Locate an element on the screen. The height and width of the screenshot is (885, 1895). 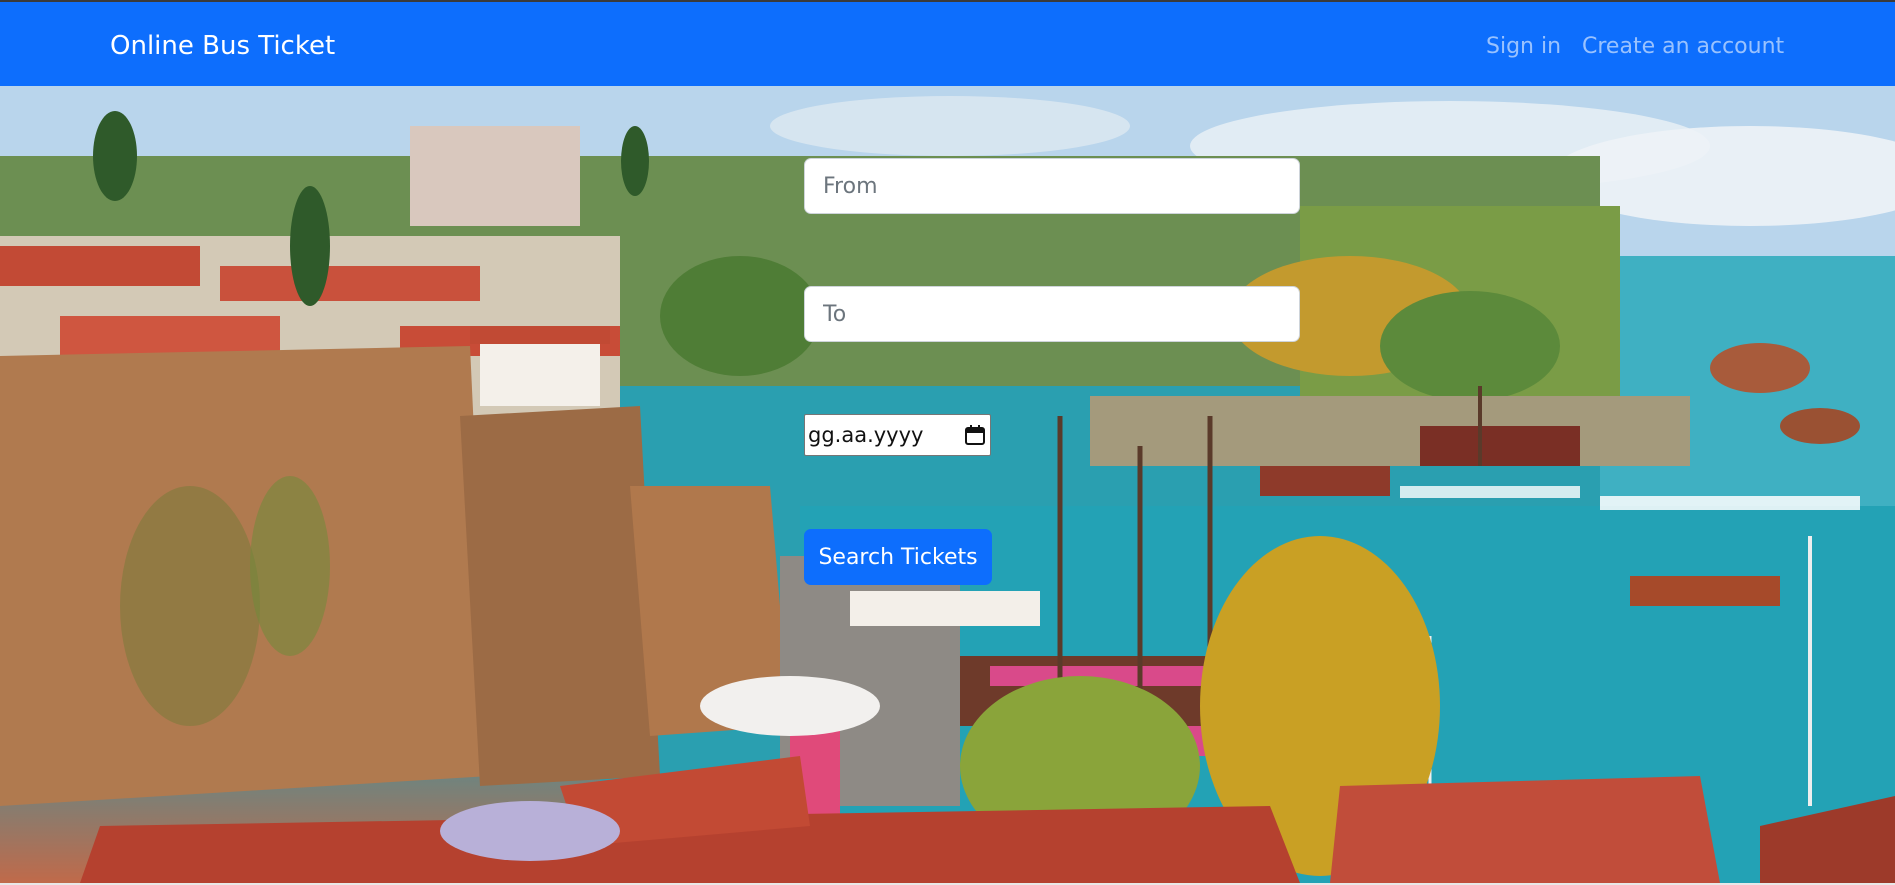
date-display: gg.aa.yyyy is located at coordinates (866, 435).